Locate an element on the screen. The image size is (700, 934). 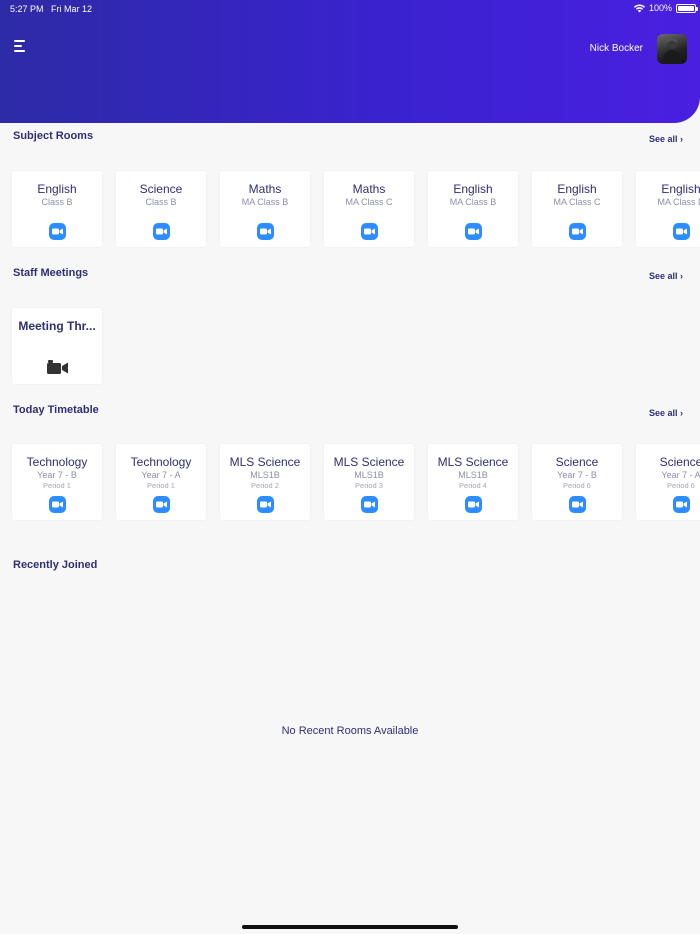
timetable-card: MLS Science MLS1B Period 4 is located at coordinates (473, 482).